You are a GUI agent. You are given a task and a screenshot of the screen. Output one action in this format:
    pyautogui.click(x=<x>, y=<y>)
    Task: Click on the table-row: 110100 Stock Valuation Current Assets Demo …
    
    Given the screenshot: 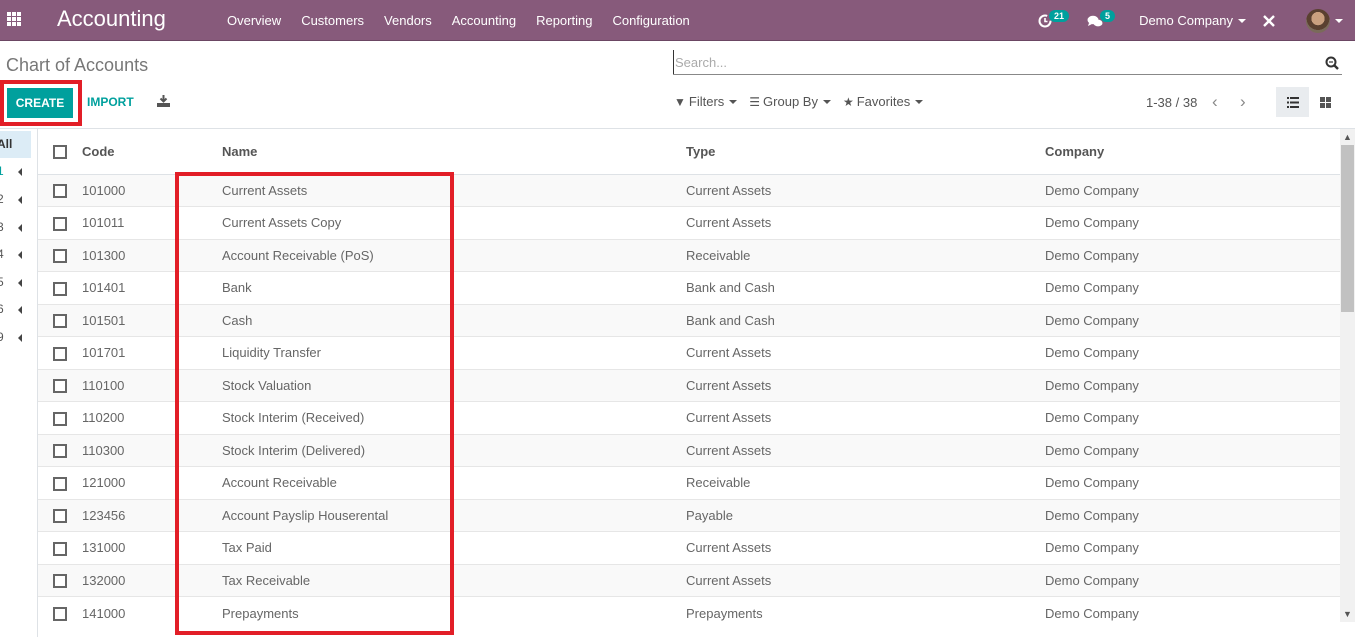 What is the action you would take?
    pyautogui.click(x=689, y=385)
    